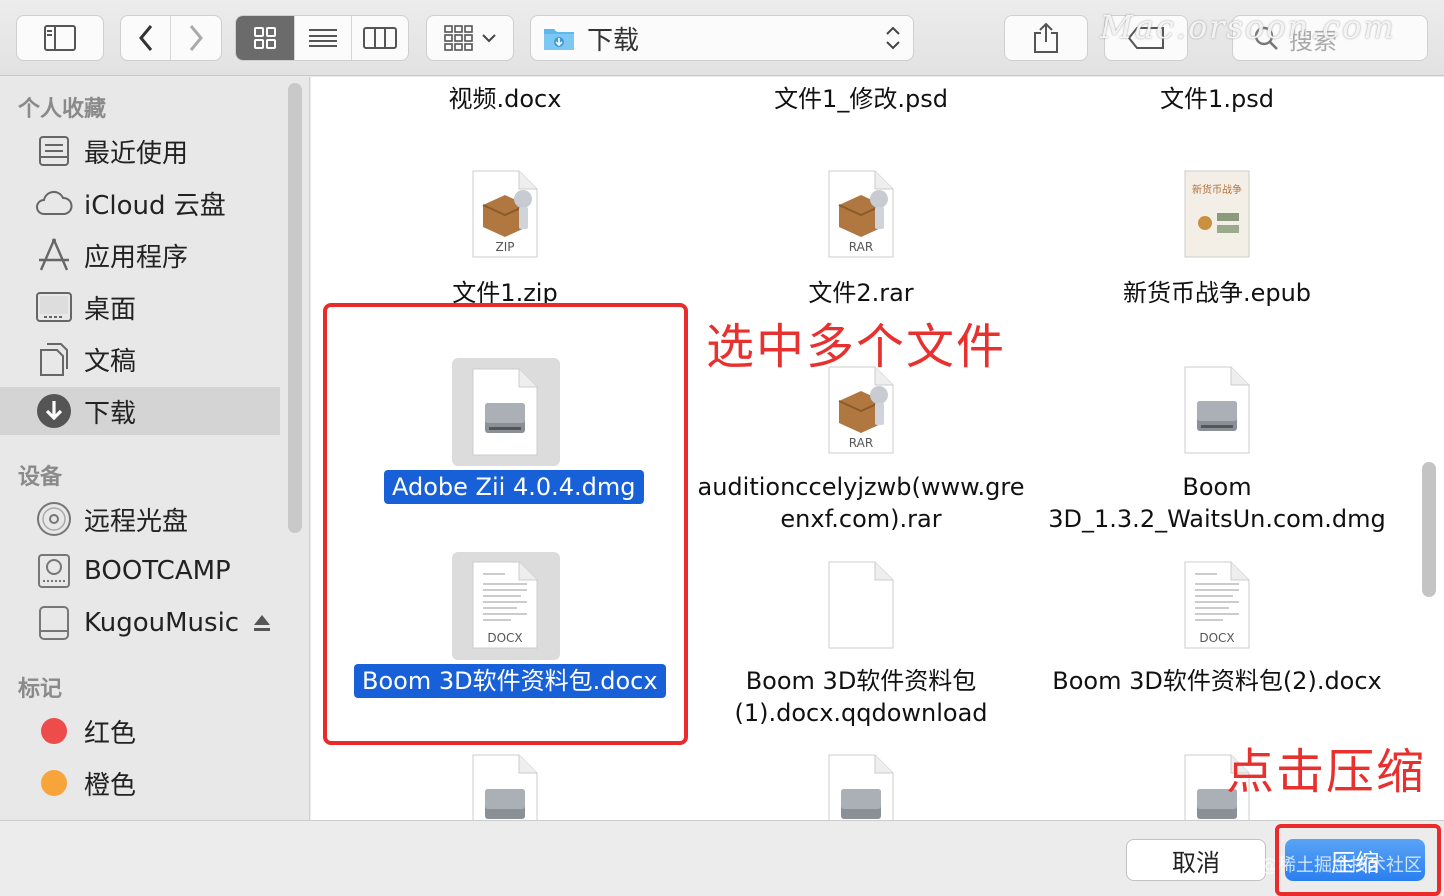  I want to click on list-icon, so click(322, 38).